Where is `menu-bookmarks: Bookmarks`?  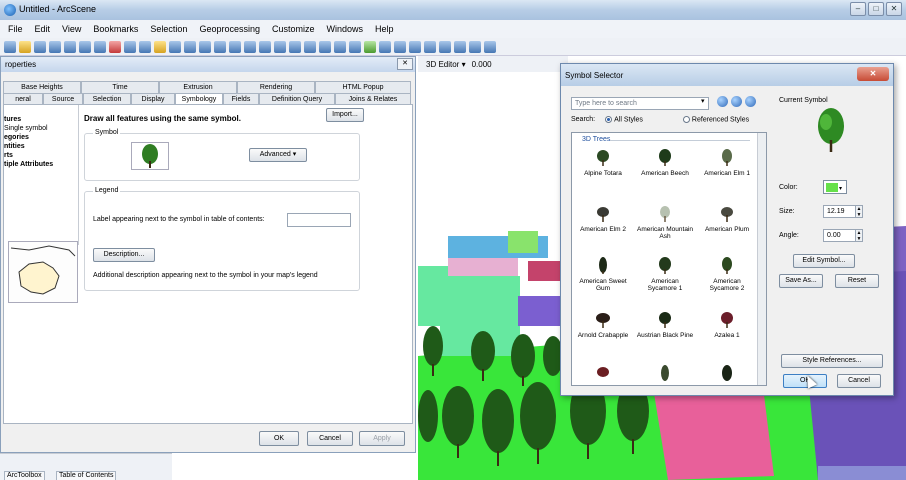
menu-bookmarks: Bookmarks is located at coordinates (115, 29).